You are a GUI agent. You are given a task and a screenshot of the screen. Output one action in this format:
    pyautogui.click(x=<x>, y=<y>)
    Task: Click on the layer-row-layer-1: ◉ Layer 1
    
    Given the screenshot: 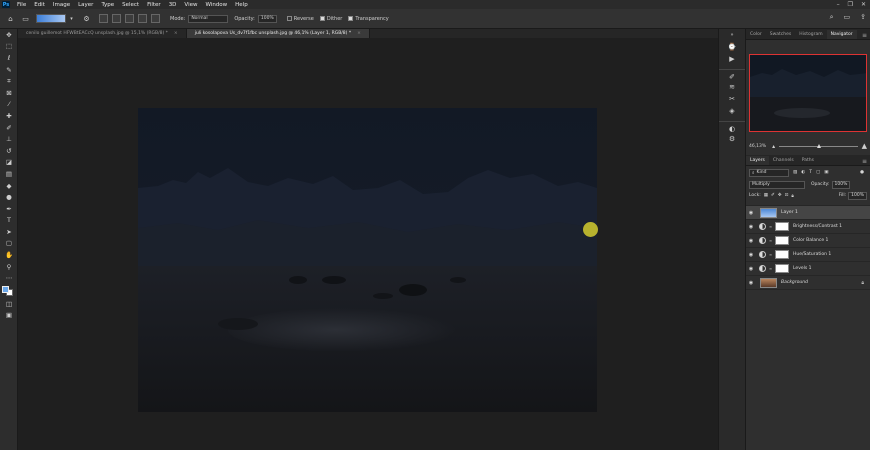 What is the action you would take?
    pyautogui.click(x=808, y=213)
    